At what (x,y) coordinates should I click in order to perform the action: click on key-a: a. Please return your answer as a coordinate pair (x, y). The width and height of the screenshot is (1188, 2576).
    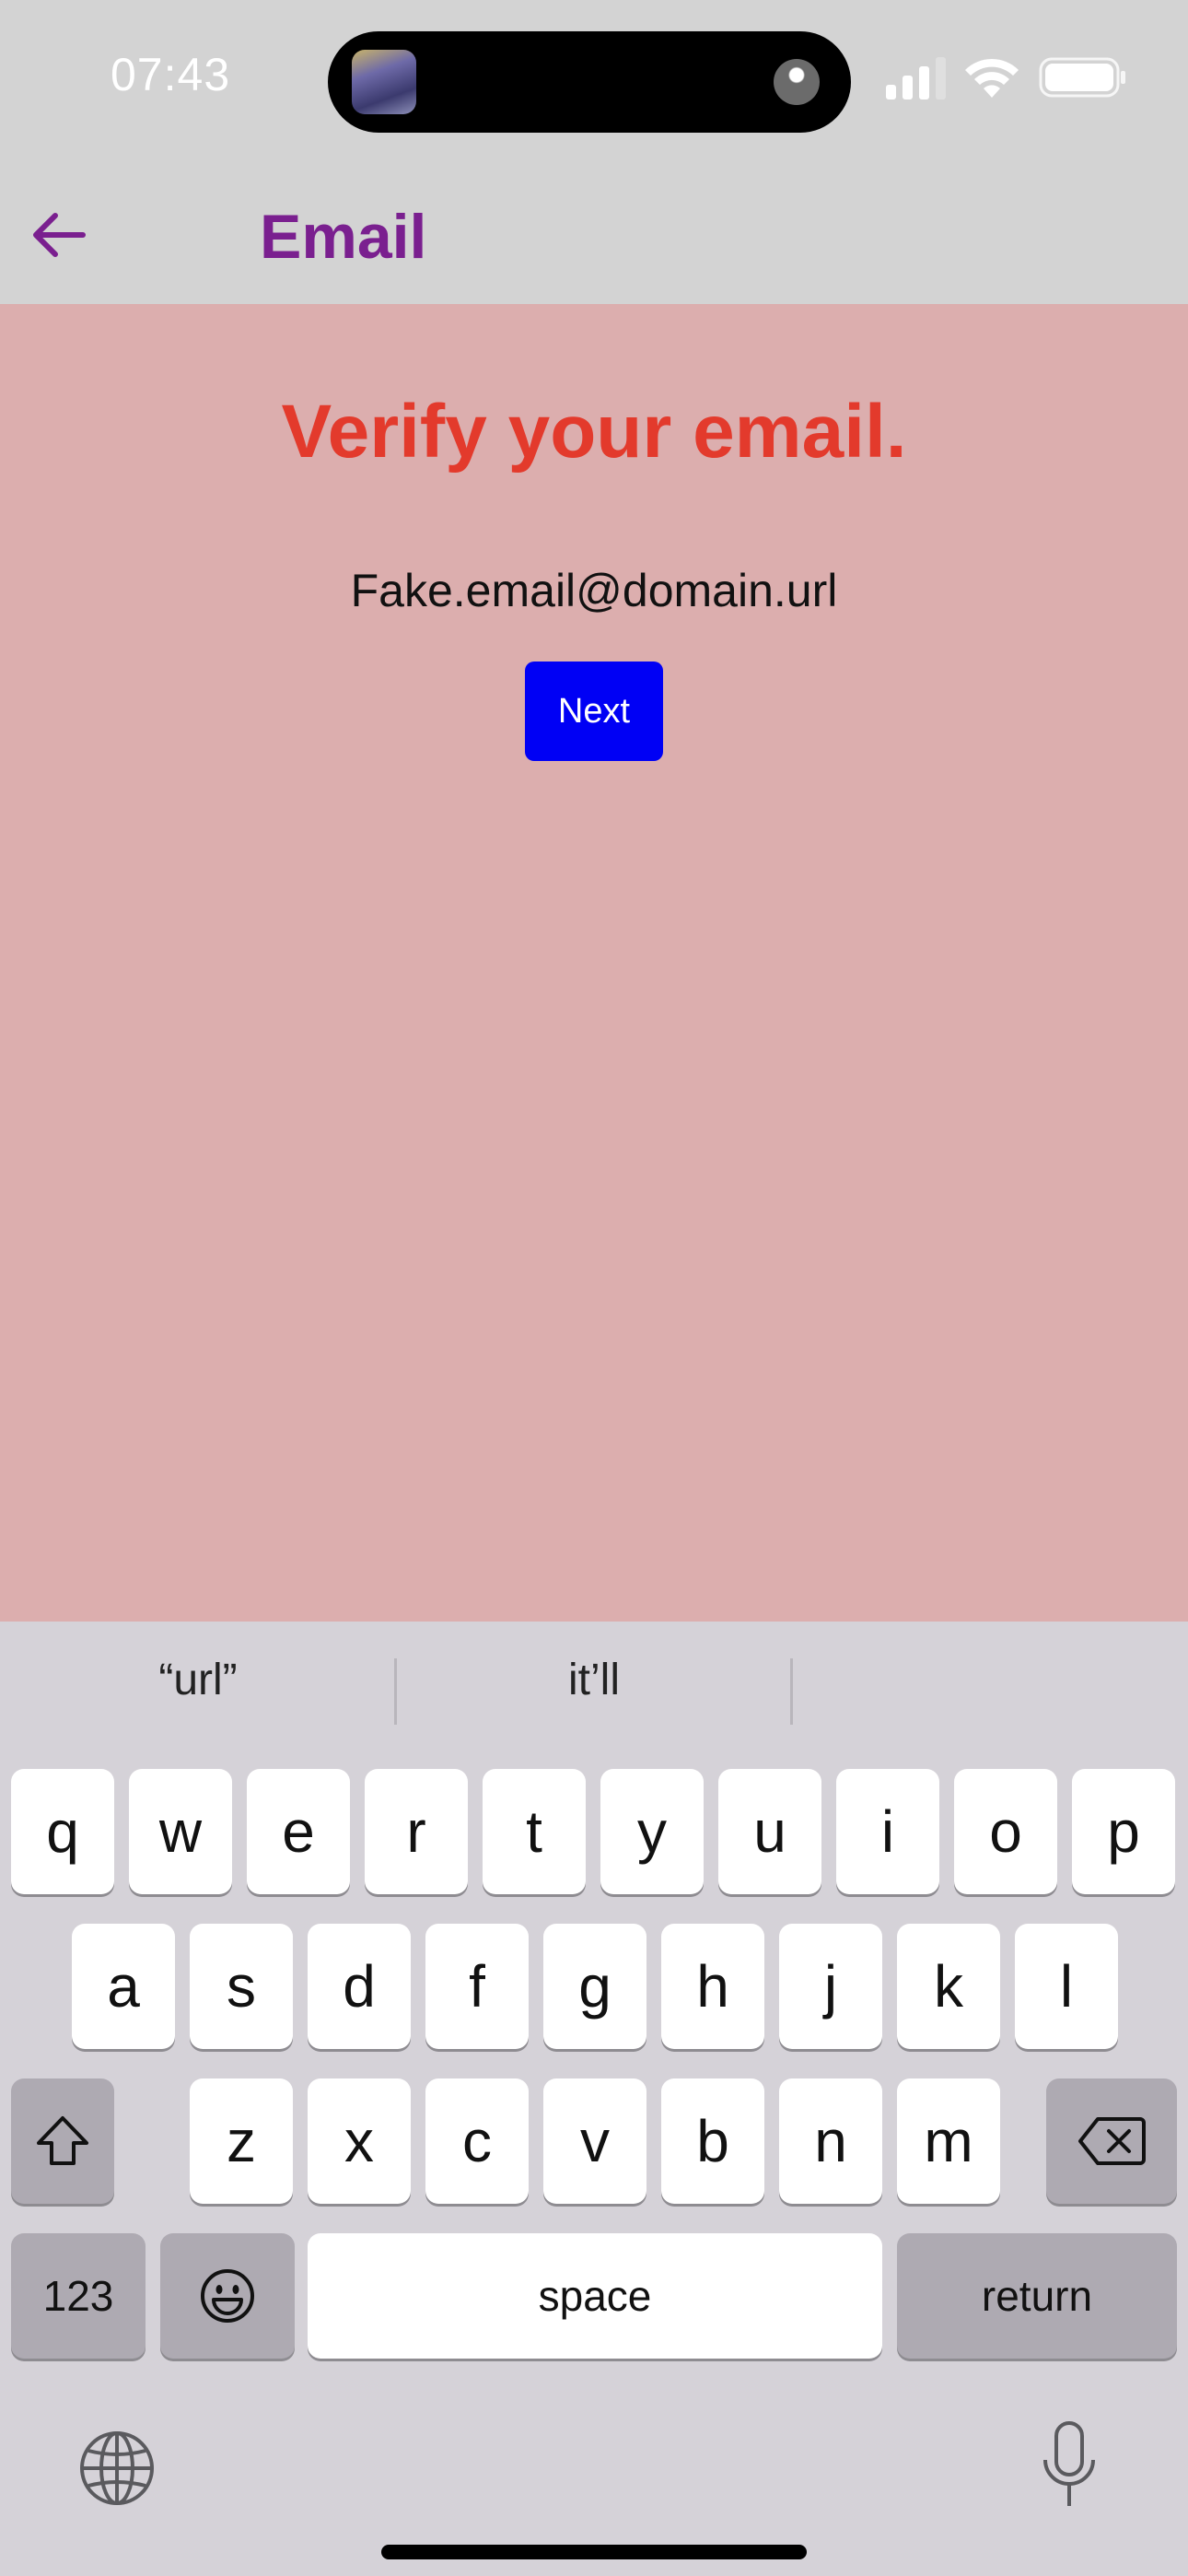
    Looking at the image, I should click on (124, 1986).